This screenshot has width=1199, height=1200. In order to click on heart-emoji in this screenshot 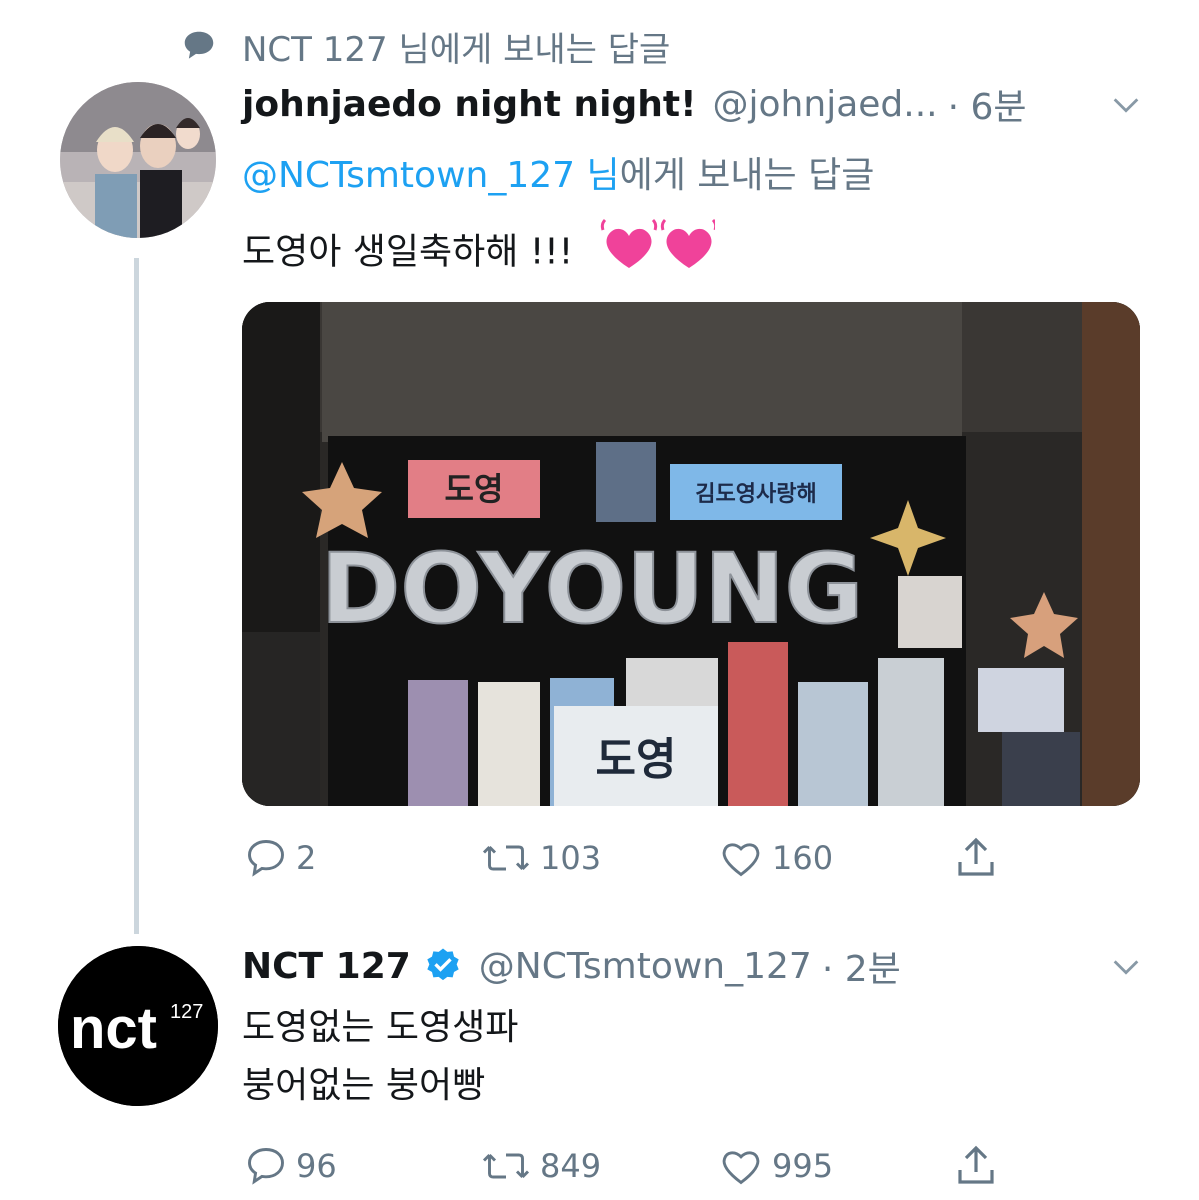, I will do `click(658, 253)`.